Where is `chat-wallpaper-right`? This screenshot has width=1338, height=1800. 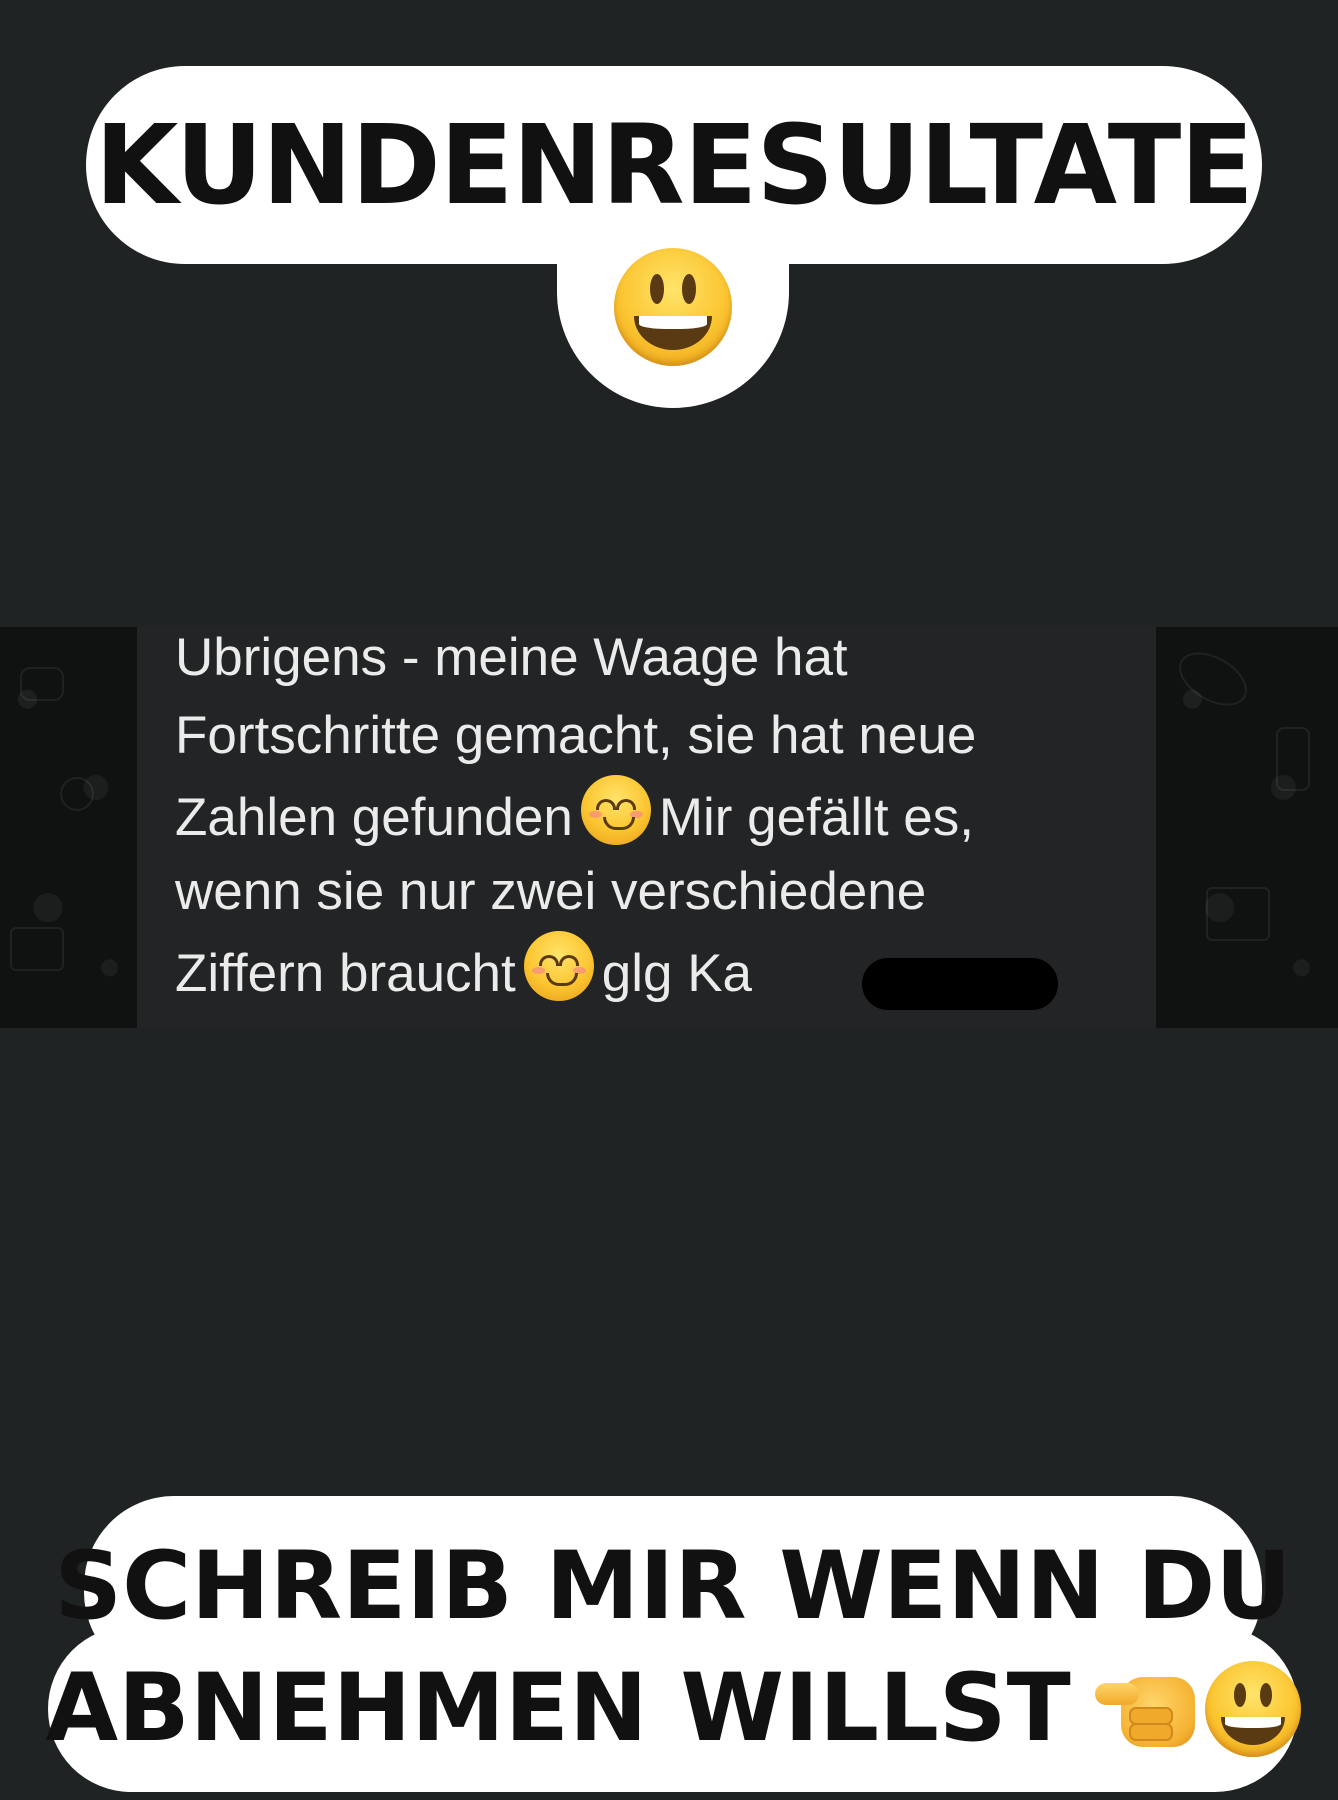 chat-wallpaper-right is located at coordinates (1247, 827).